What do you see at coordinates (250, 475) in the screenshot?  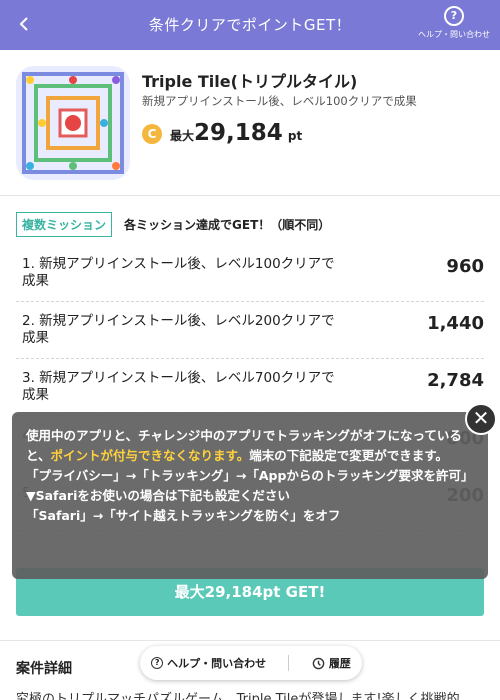 I see `tooltip-privacy-path: 「プライバシー」→「トラッキング」→「Appからのトラッキング要求を許可」` at bounding box center [250, 475].